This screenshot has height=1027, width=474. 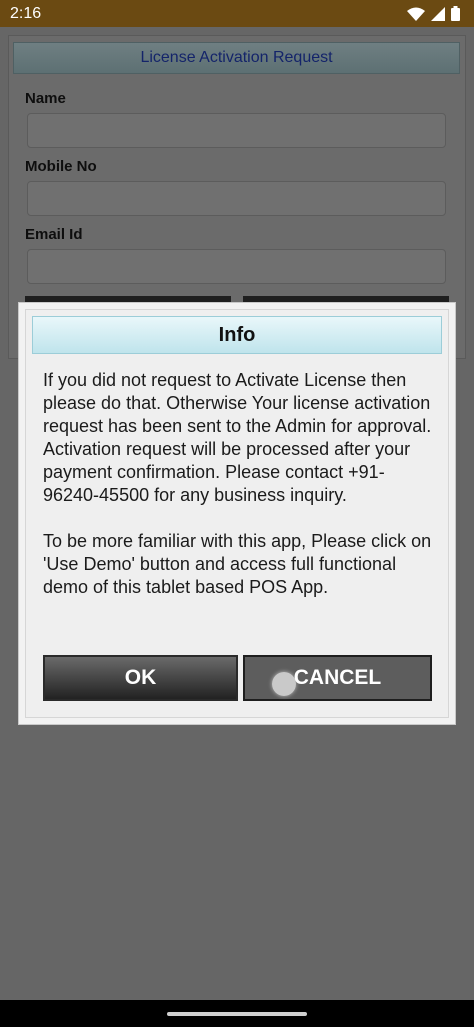 What do you see at coordinates (236, 58) in the screenshot?
I see `form-title: License Activation Request` at bounding box center [236, 58].